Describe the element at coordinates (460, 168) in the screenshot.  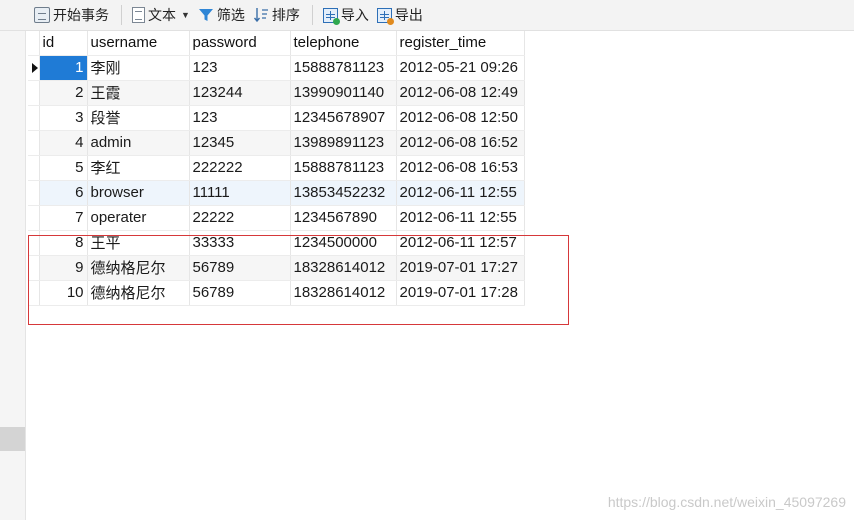
I see `cell-register-time: 2012-06-08 16:53` at that location.